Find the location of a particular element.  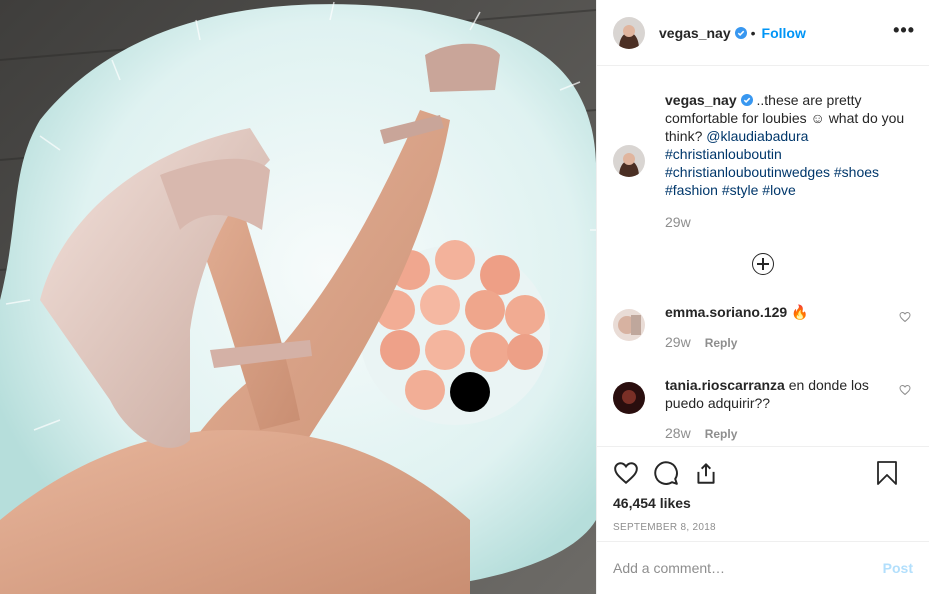

follow-button: Follow is located at coordinates (784, 33).